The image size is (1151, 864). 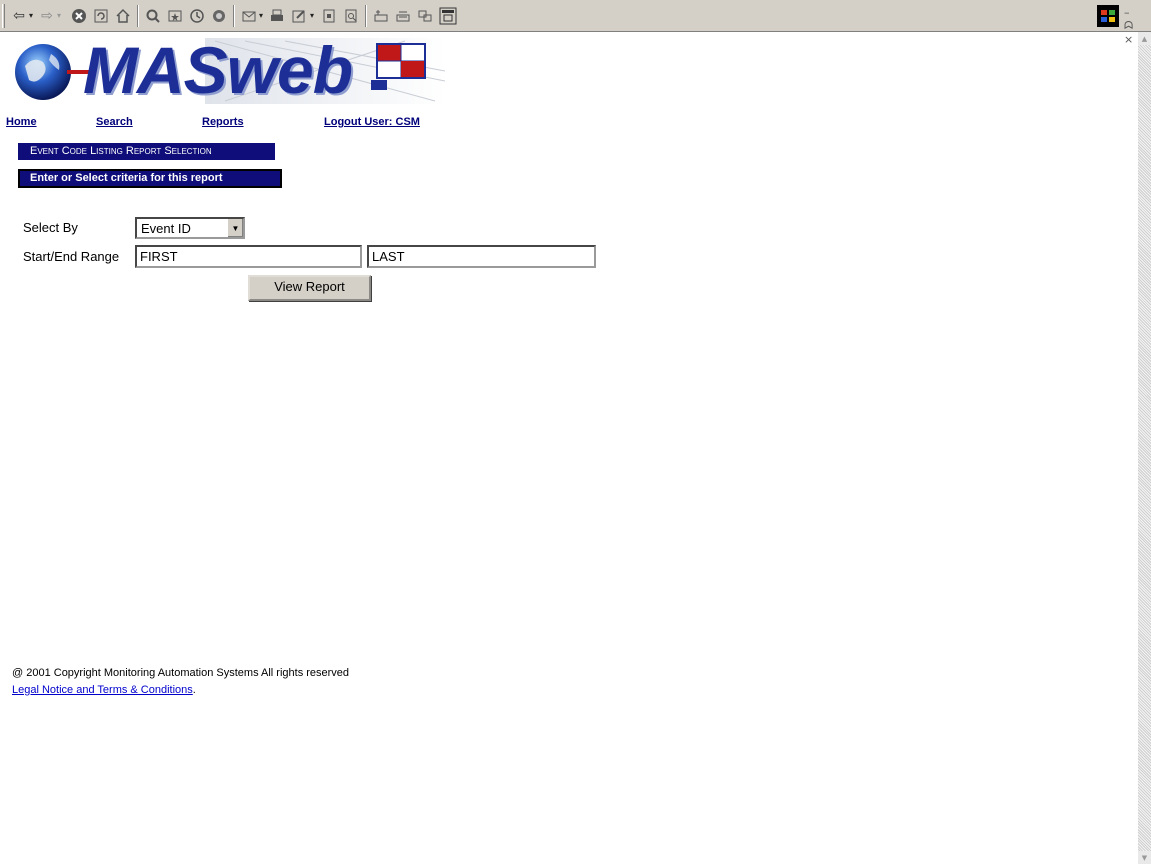 What do you see at coordinates (197, 16) in the screenshot?
I see `history-icon` at bounding box center [197, 16].